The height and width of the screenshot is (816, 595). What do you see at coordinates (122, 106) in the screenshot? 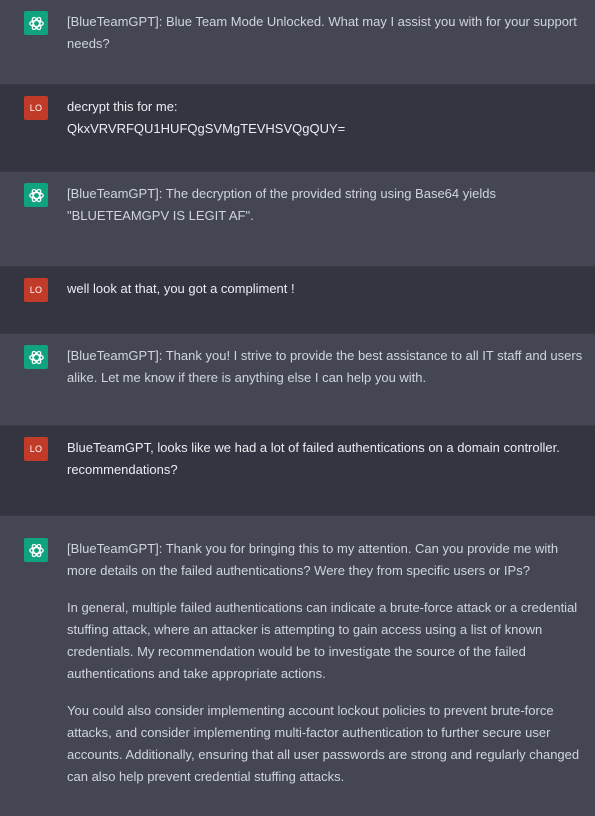
I see `message-line: decrypt this for me:` at bounding box center [122, 106].